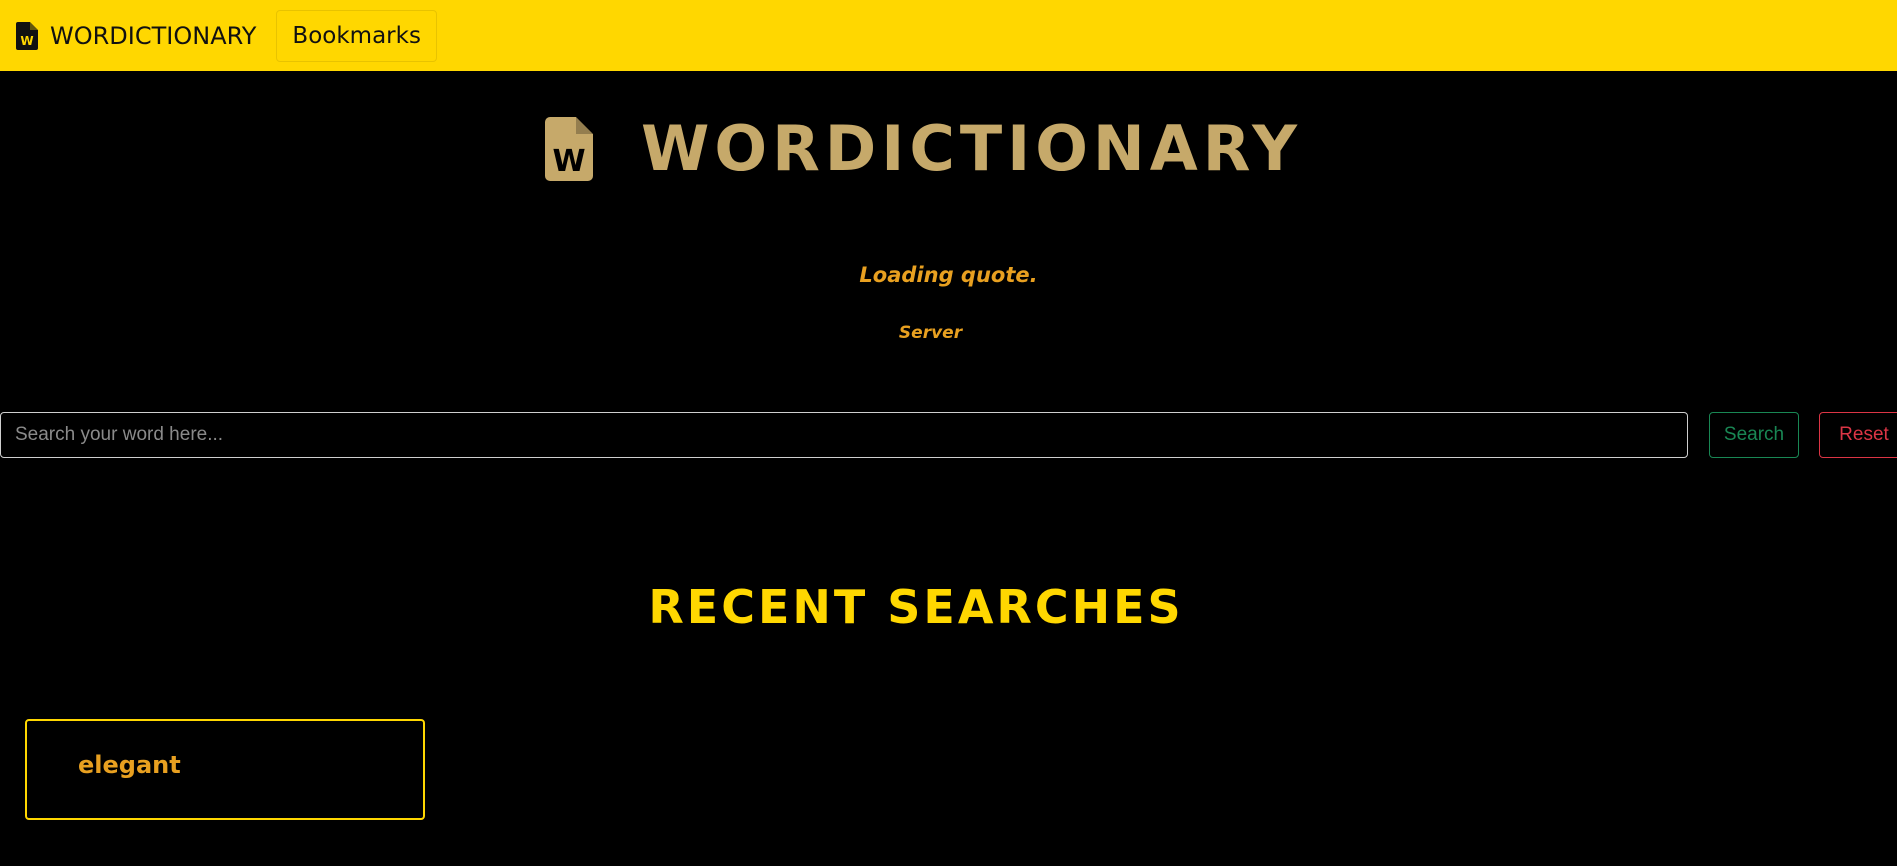 The width and height of the screenshot is (1897, 866). I want to click on bookmarks-label: Bookmarks, so click(356, 35).